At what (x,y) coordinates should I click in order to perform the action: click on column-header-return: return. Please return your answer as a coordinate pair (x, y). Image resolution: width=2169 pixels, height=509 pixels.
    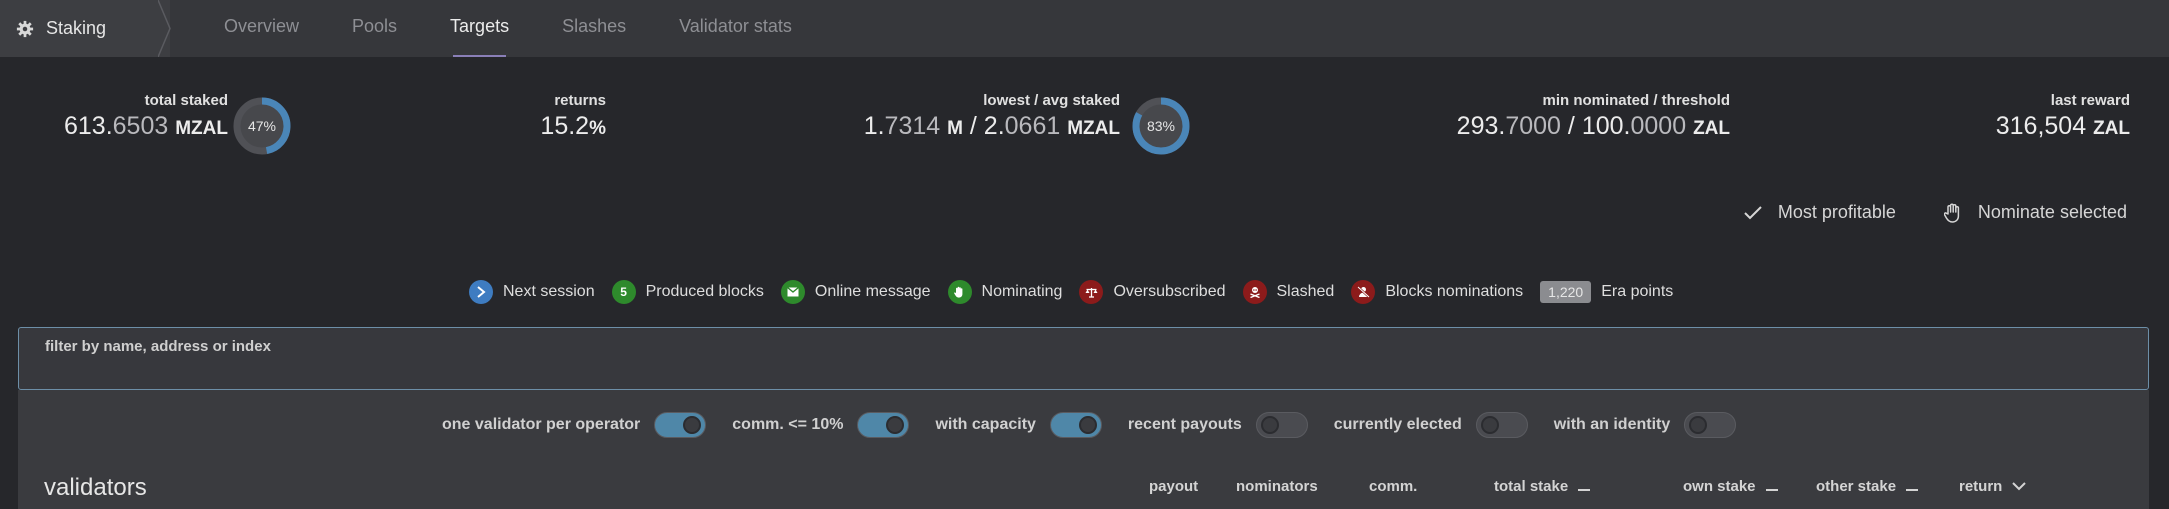
    Looking at the image, I should click on (1993, 486).